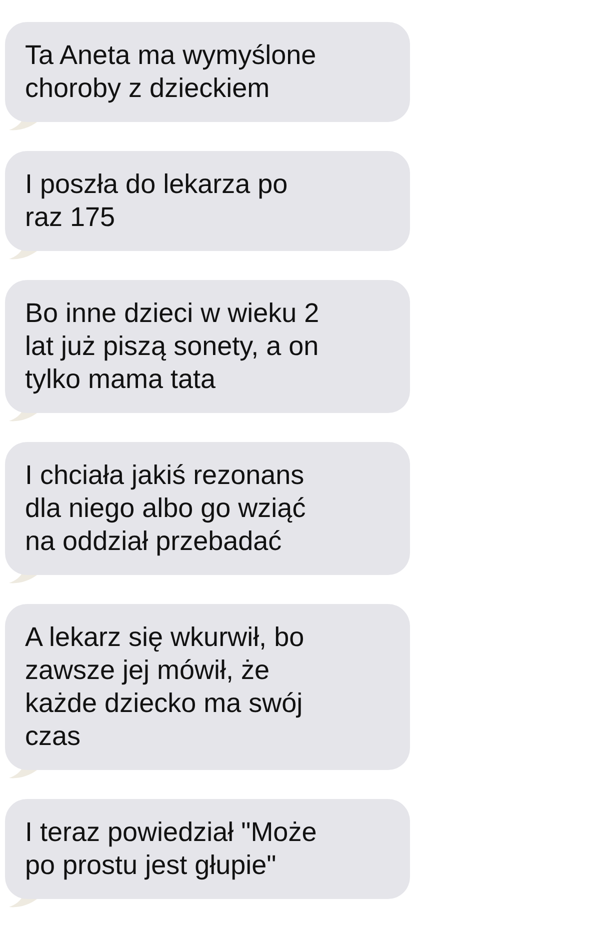 The image size is (610, 927). What do you see at coordinates (166, 508) in the screenshot?
I see `message-text: I chciała jakiś rezonans dla niego albo go wziąć na oddział przebadać` at bounding box center [166, 508].